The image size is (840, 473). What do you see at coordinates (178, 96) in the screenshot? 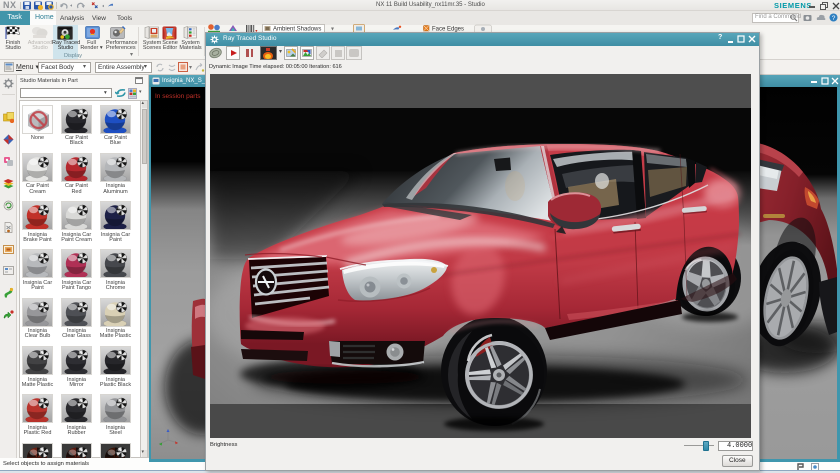
I see `svg-text: In session parts` at bounding box center [178, 96].